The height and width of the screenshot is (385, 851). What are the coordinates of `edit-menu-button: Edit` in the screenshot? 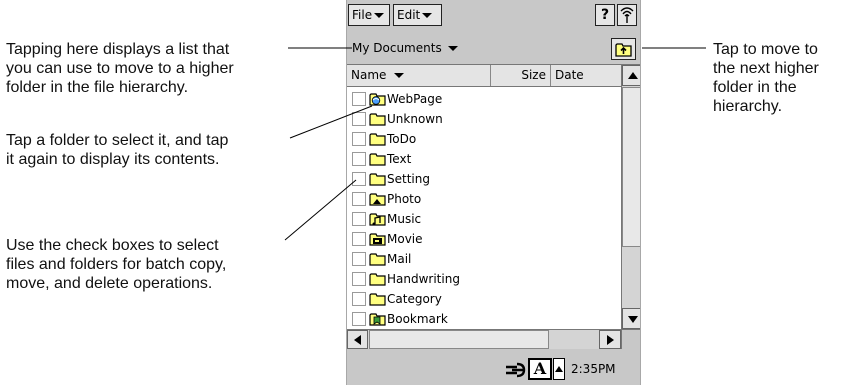 It's located at (417, 15).